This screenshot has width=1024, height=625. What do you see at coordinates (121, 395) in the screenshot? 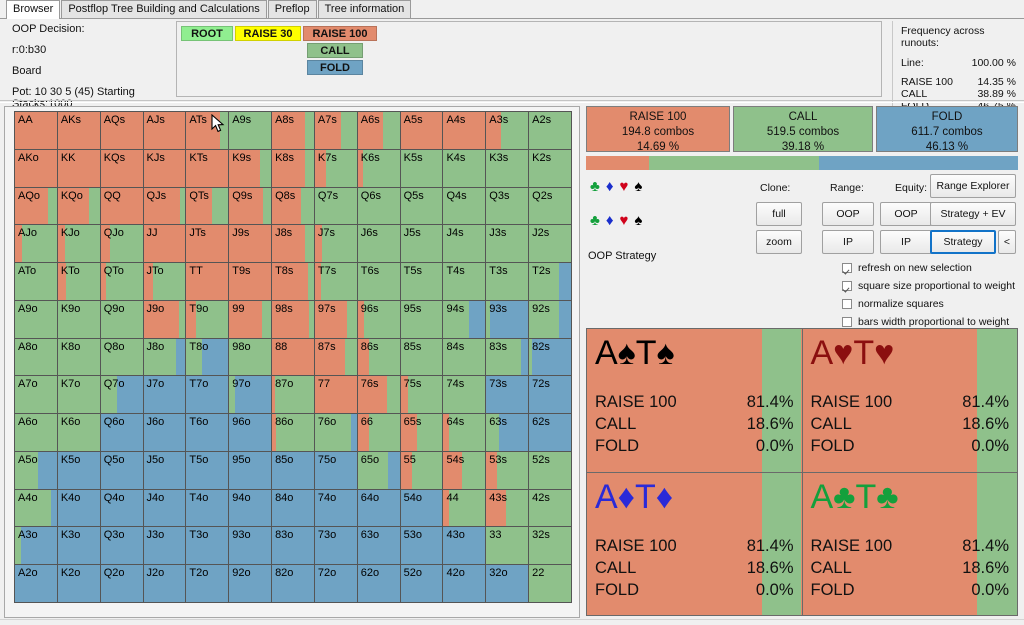
I see `range-cell-Q7o: Q7o` at bounding box center [121, 395].